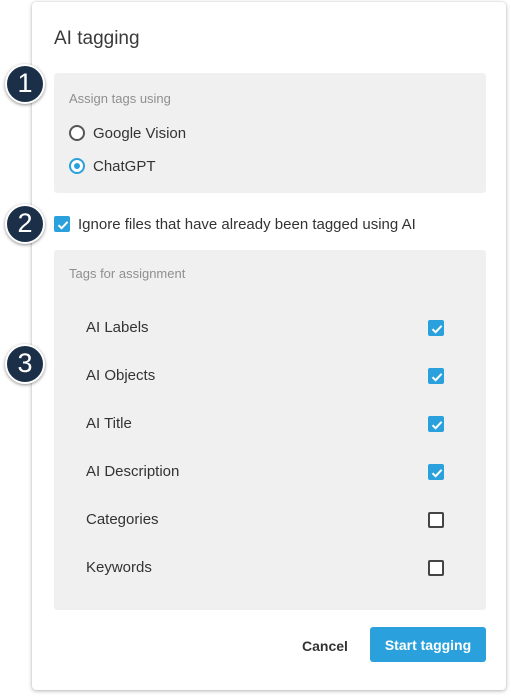  Describe the element at coordinates (140, 133) in the screenshot. I see `radio-label: Google Vision` at that location.